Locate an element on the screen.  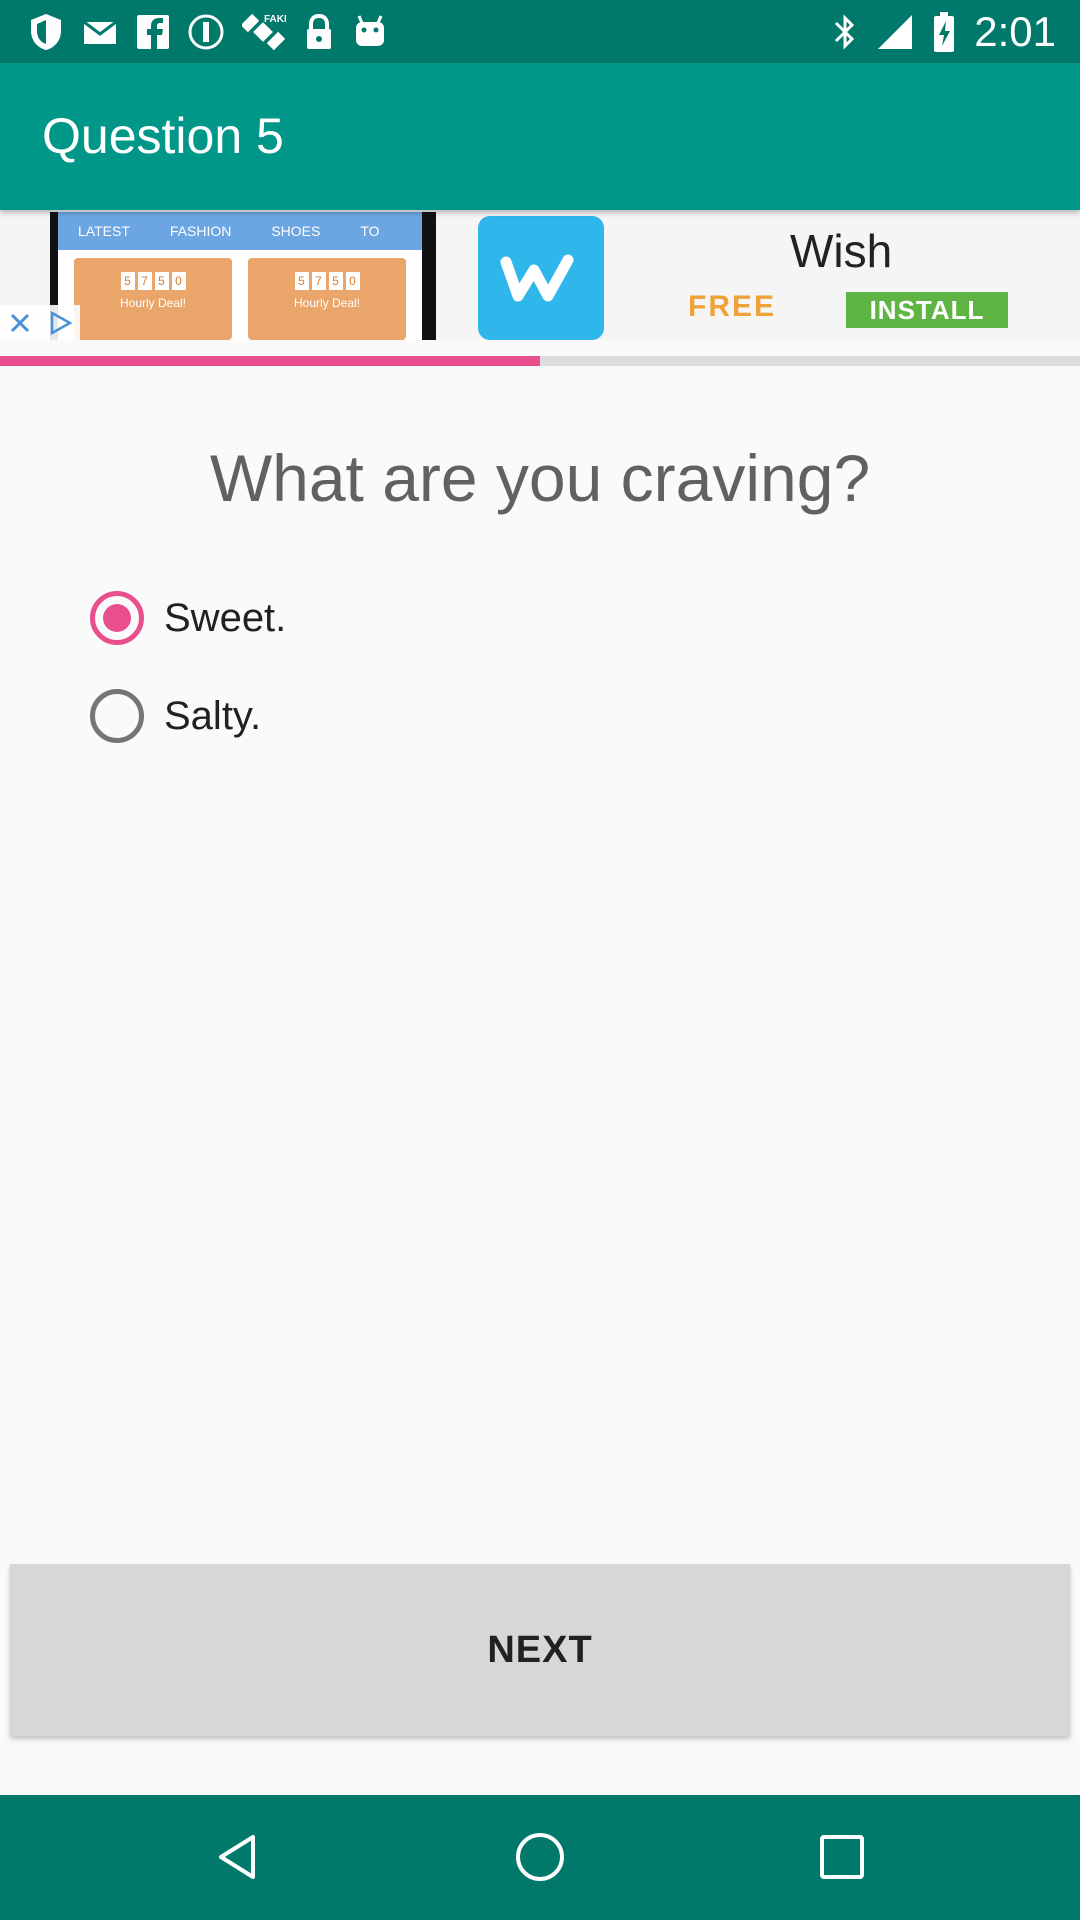
navigation-bar is located at coordinates (540, 1857).